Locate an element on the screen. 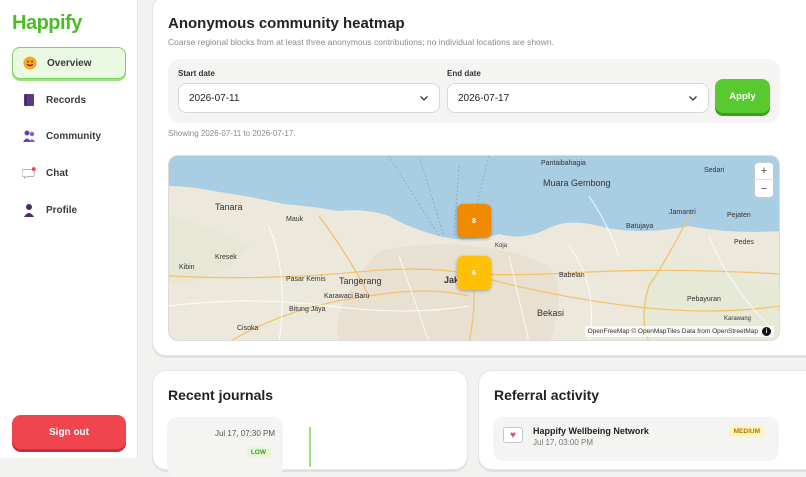 The image size is (806, 477). start-date-label: Start date is located at coordinates (196, 73).